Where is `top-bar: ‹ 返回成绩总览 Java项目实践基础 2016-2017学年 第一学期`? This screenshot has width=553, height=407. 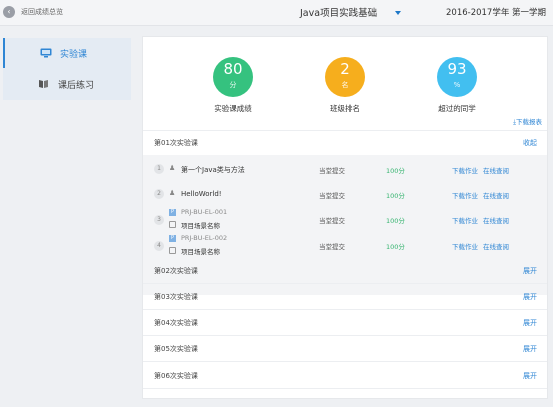 top-bar: ‹ 返回成绩总览 Java项目实践基础 2016-2017学年 第一学期 is located at coordinates (276, 13).